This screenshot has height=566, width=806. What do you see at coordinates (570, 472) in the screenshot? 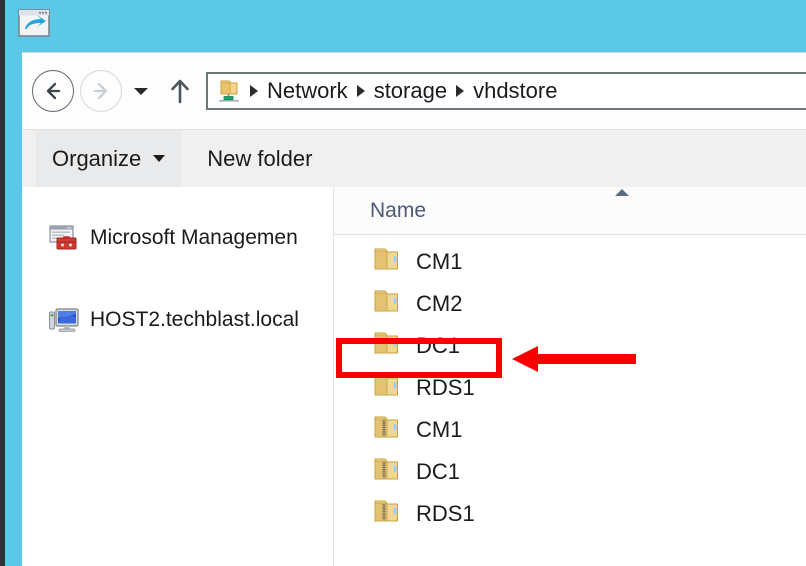
I see `list-item: DC1` at bounding box center [570, 472].